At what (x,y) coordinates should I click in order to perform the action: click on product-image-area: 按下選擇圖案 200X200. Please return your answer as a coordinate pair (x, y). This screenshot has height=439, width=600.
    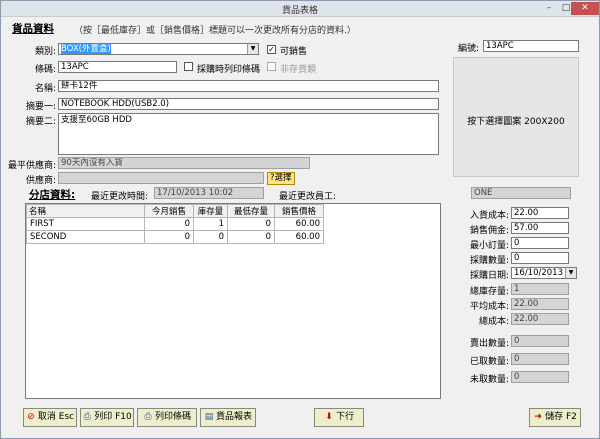
    Looking at the image, I should click on (516, 117).